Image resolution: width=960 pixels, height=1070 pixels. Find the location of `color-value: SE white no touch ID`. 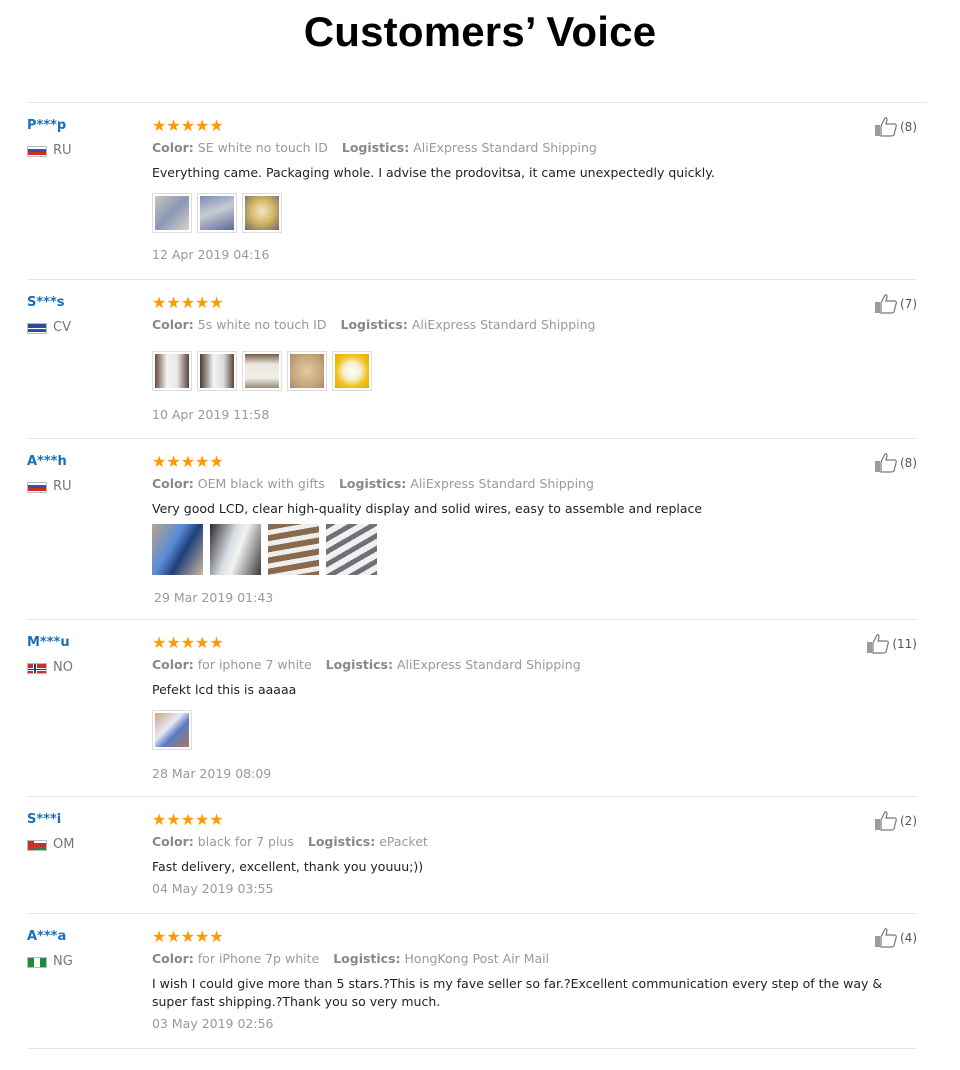

color-value: SE white no touch ID is located at coordinates (262, 147).